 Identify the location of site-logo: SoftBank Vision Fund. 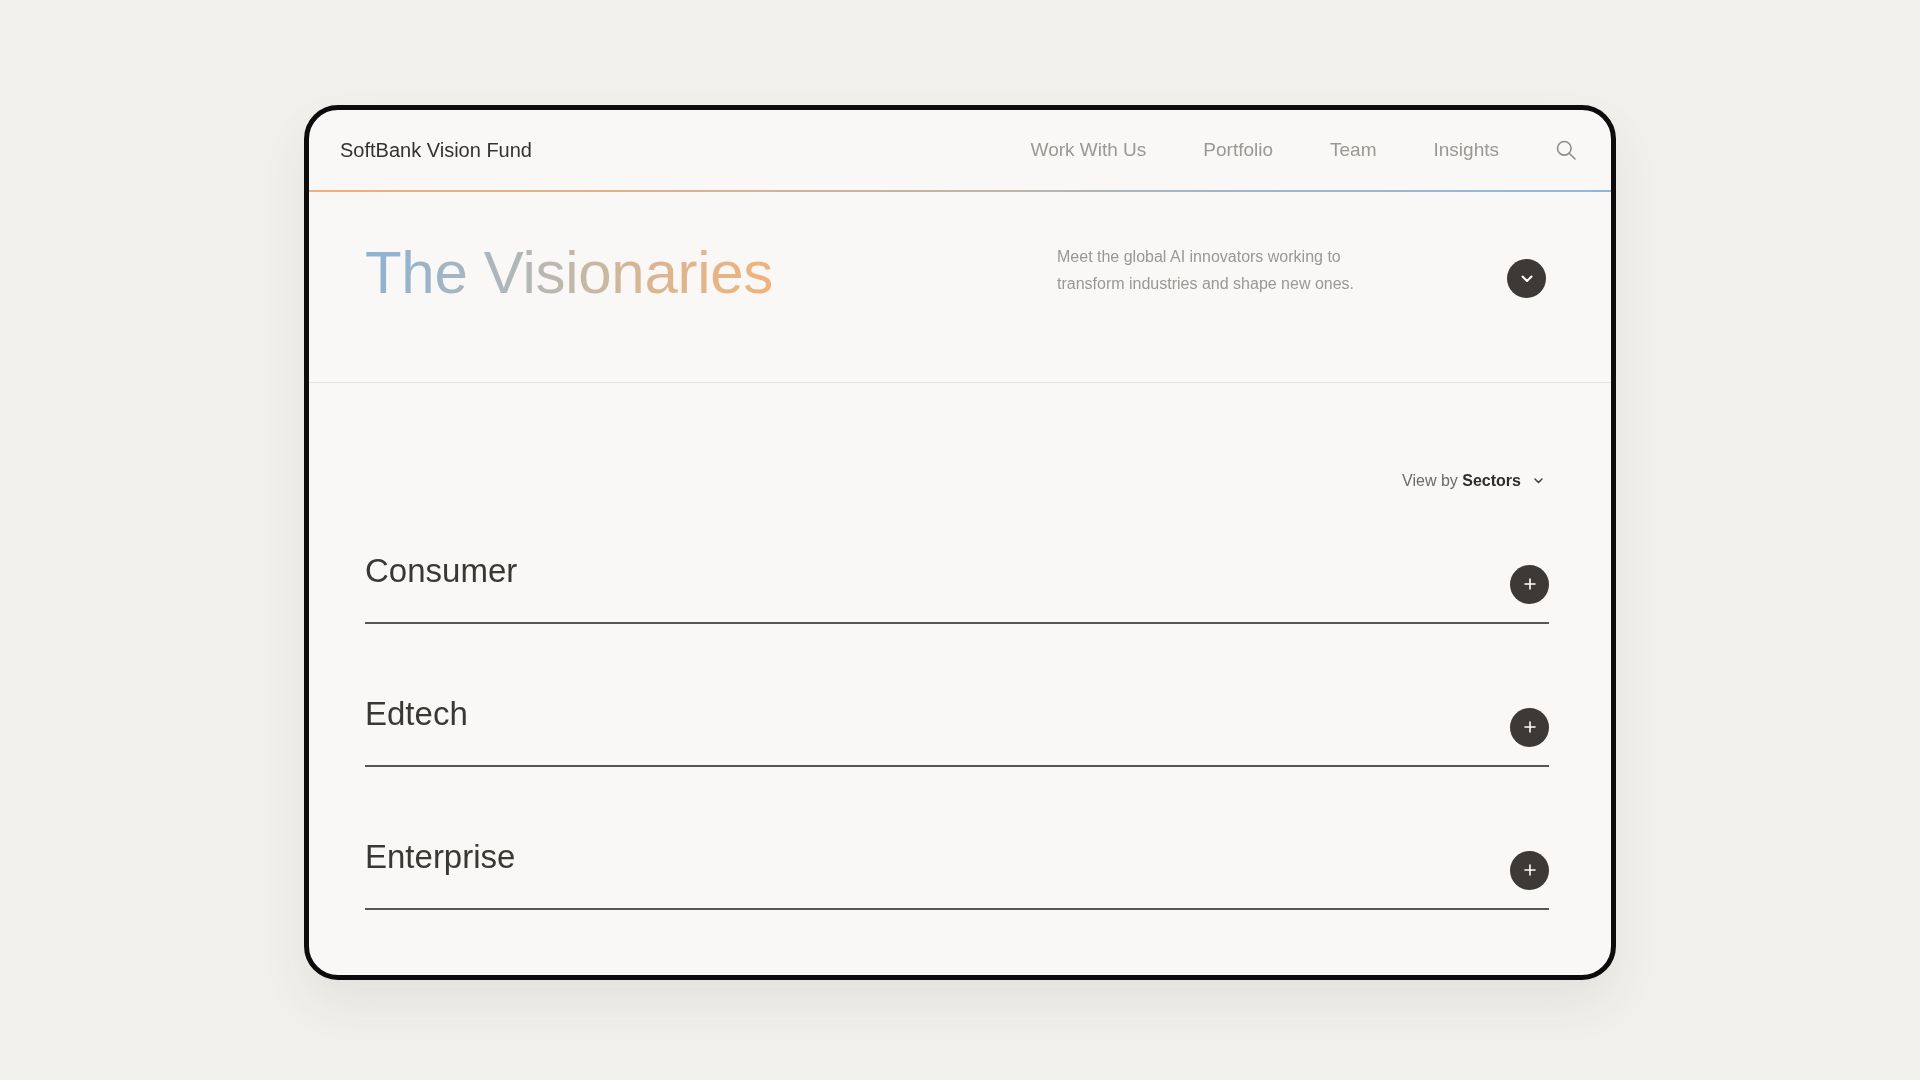
(436, 150).